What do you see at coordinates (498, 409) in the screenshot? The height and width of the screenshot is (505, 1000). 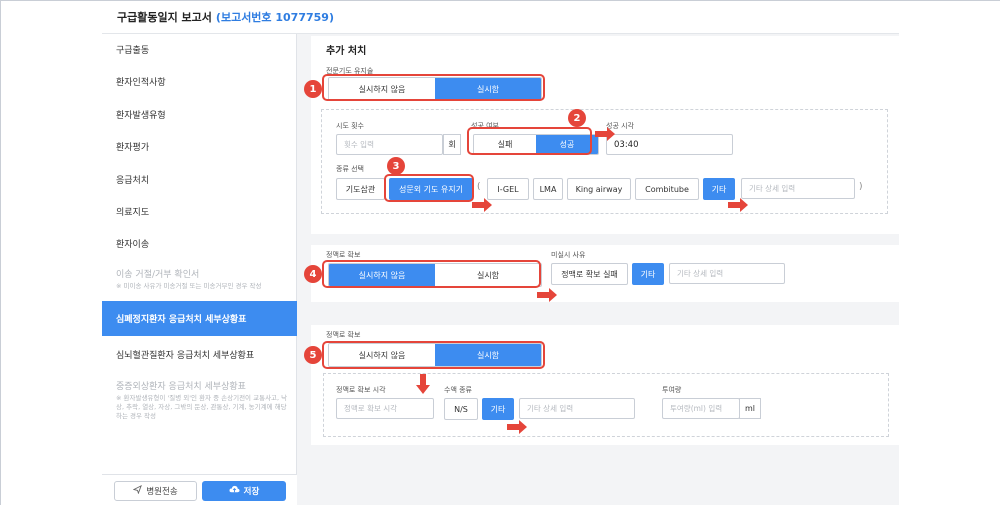 I see `fluid-etc: 기타` at bounding box center [498, 409].